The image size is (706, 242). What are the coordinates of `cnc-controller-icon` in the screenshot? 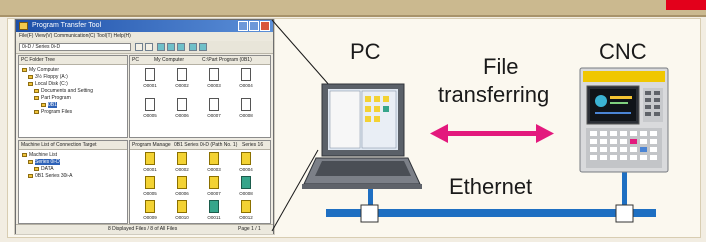 It's located at (624, 120).